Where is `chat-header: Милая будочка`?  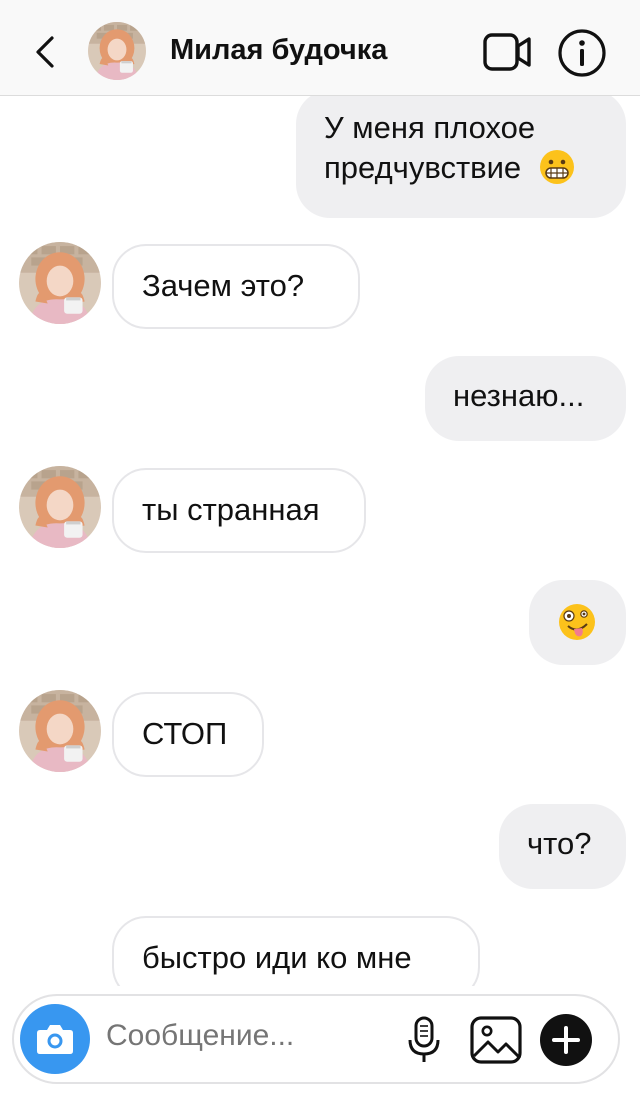
chat-header: Милая будочка is located at coordinates (320, 48).